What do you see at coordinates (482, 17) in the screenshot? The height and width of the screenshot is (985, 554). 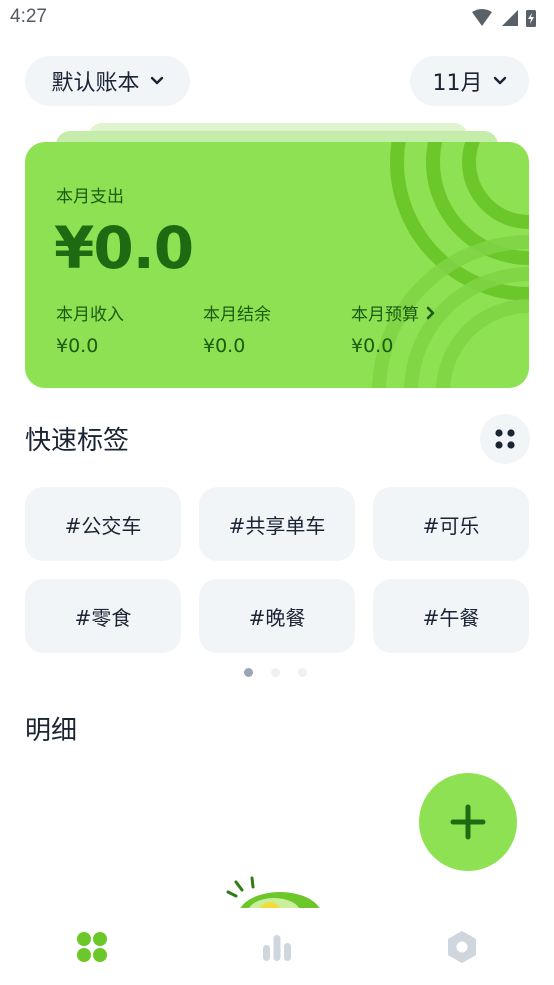 I see `wifi-icon` at bounding box center [482, 17].